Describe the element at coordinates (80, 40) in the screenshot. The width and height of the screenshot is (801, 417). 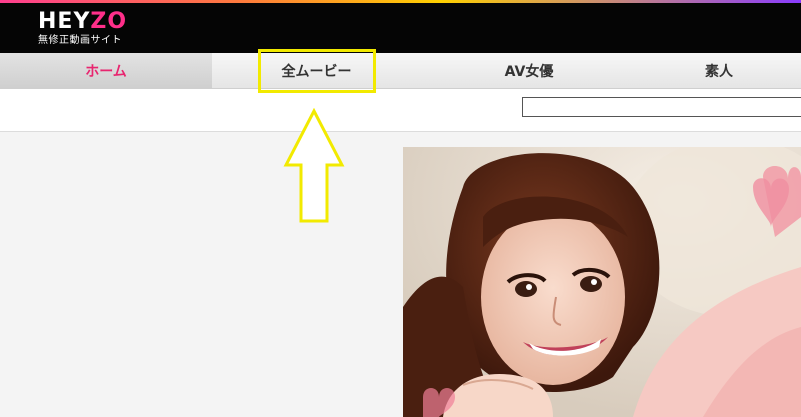
I see `logo-tagline: 無修正動画サイト` at that location.